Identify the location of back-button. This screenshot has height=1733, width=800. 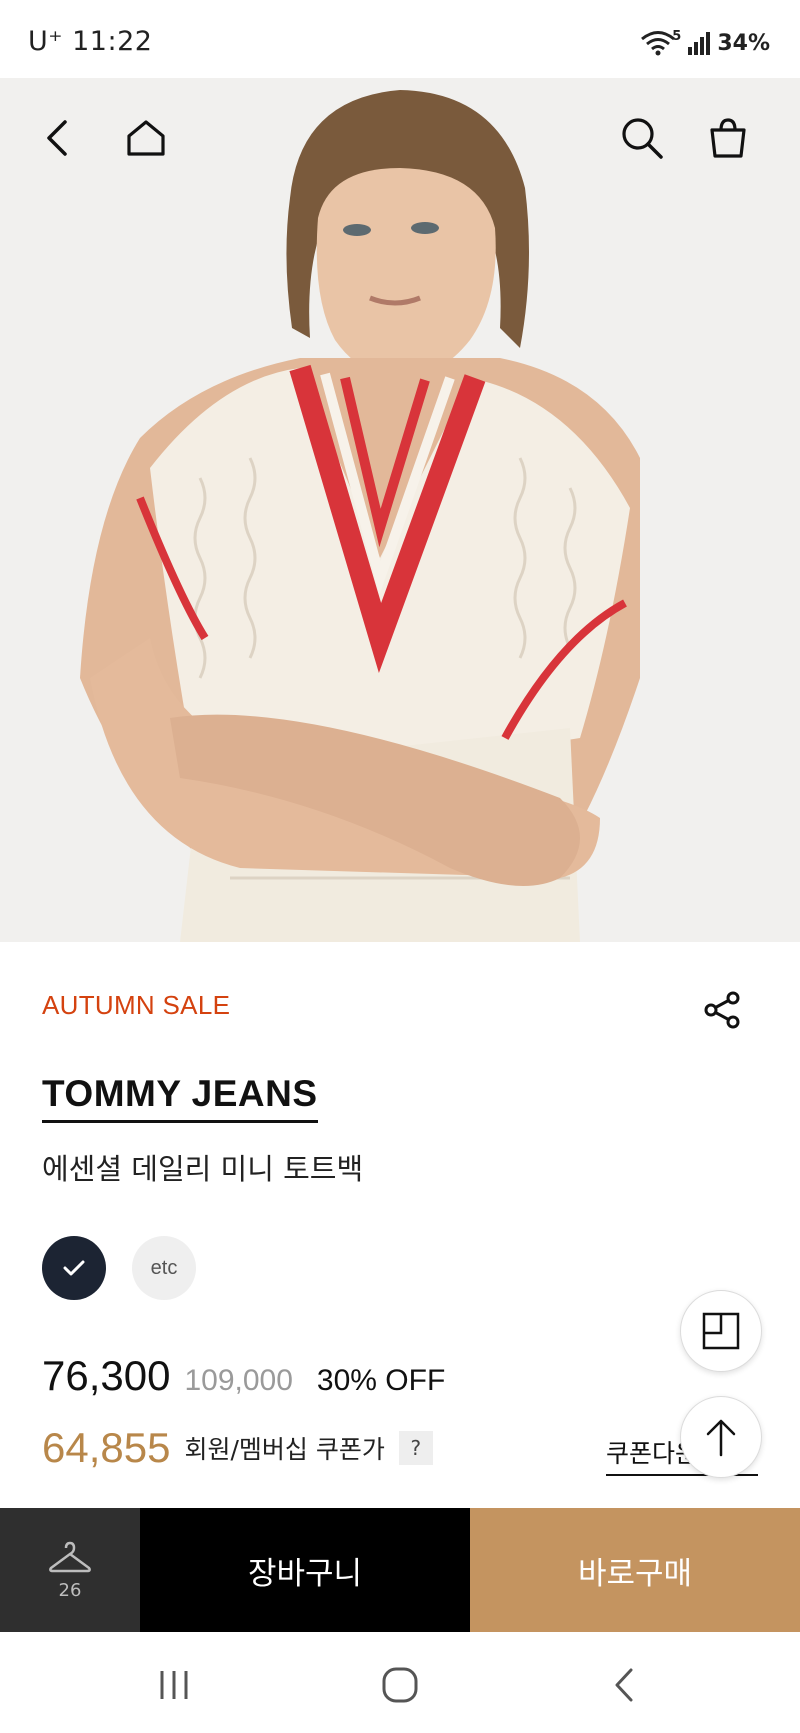
(58, 138).